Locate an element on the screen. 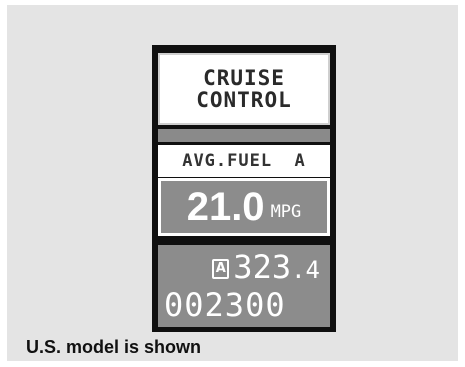 The height and width of the screenshot is (367, 465). trip-meter-decimal: .4 is located at coordinates (305, 270).